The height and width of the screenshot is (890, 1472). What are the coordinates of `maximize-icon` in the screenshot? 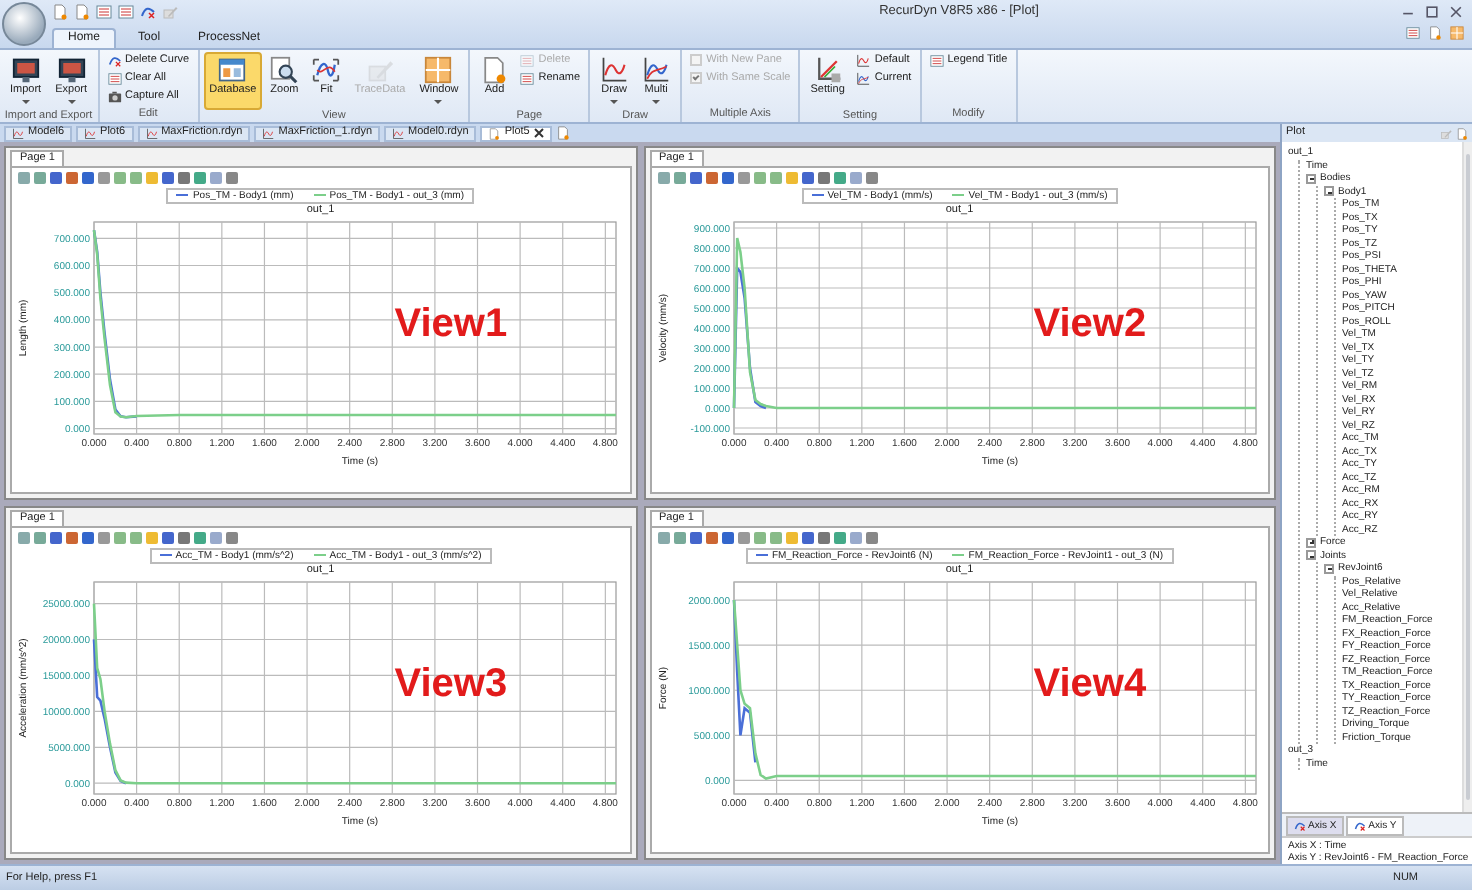 It's located at (1432, 12).